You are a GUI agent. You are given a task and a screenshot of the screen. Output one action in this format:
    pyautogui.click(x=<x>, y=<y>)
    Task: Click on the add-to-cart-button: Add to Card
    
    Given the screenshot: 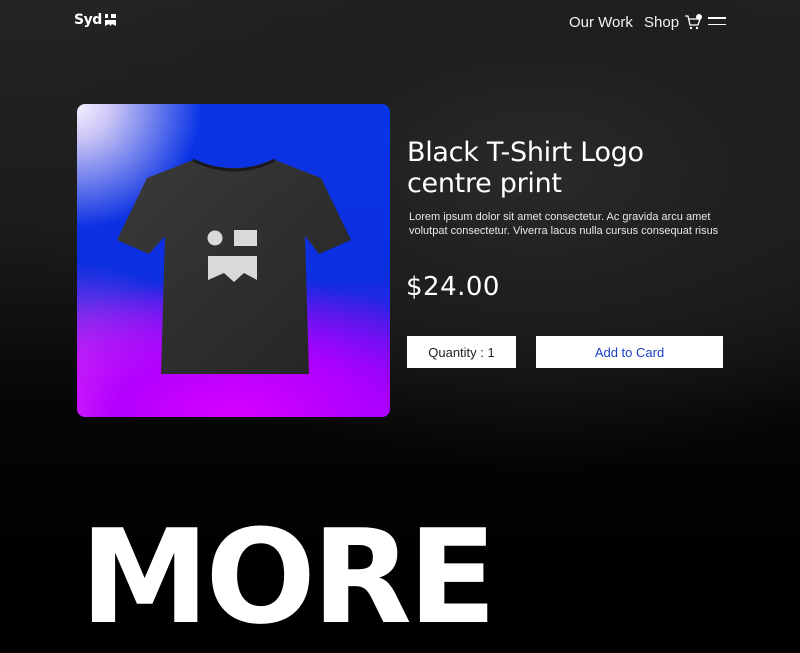 What is the action you would take?
    pyautogui.click(x=629, y=352)
    